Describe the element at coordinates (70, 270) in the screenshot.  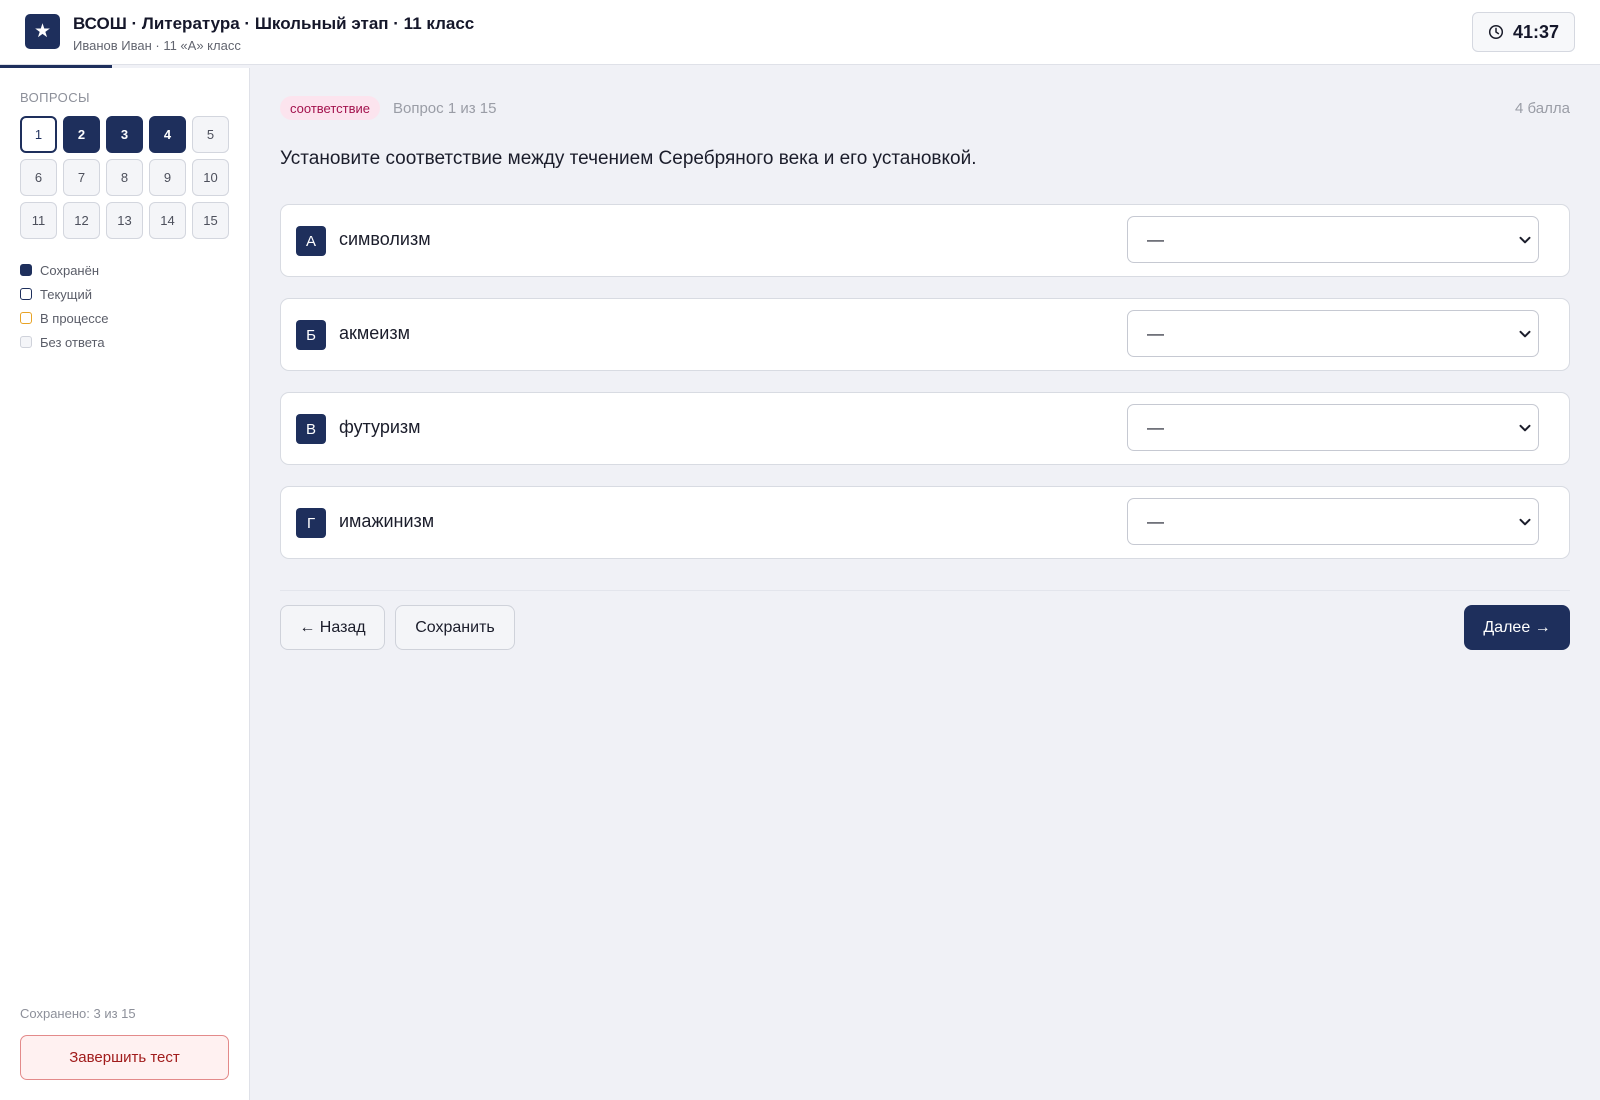
I see `legend-label: Сохранён` at that location.